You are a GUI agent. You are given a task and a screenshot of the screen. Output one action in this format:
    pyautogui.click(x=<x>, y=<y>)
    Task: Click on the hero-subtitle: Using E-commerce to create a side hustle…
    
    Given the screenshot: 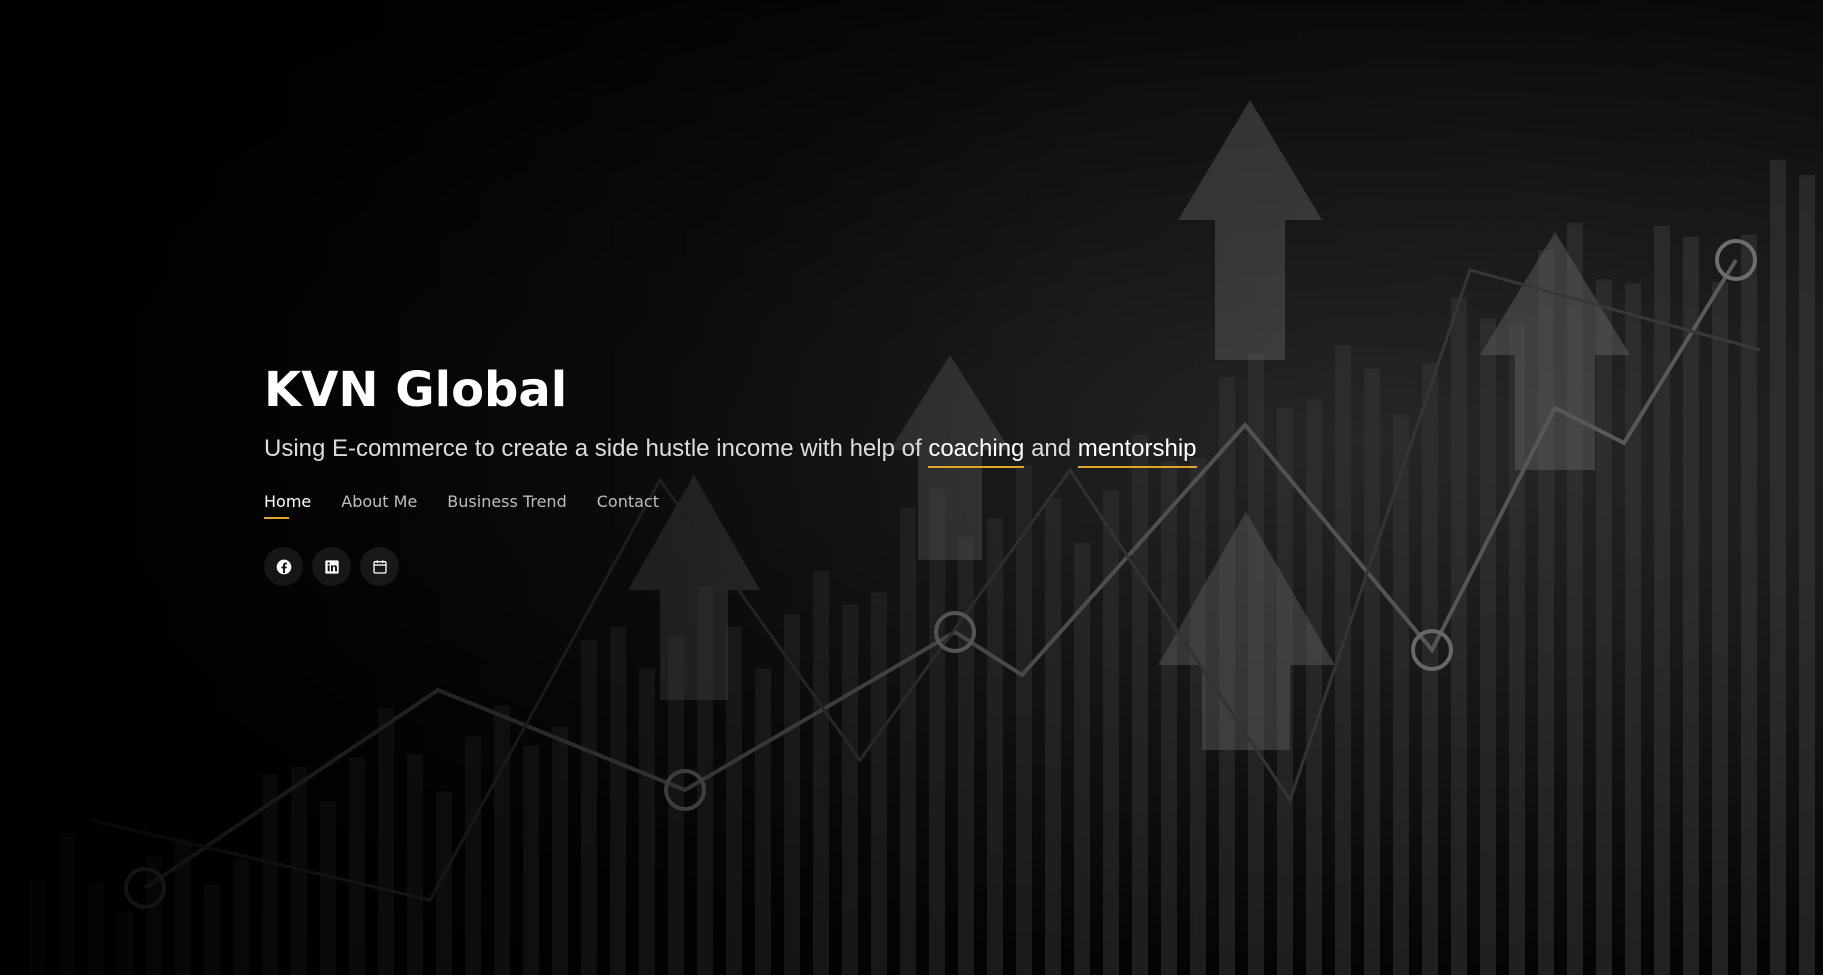 What is the action you would take?
    pyautogui.click(x=730, y=450)
    